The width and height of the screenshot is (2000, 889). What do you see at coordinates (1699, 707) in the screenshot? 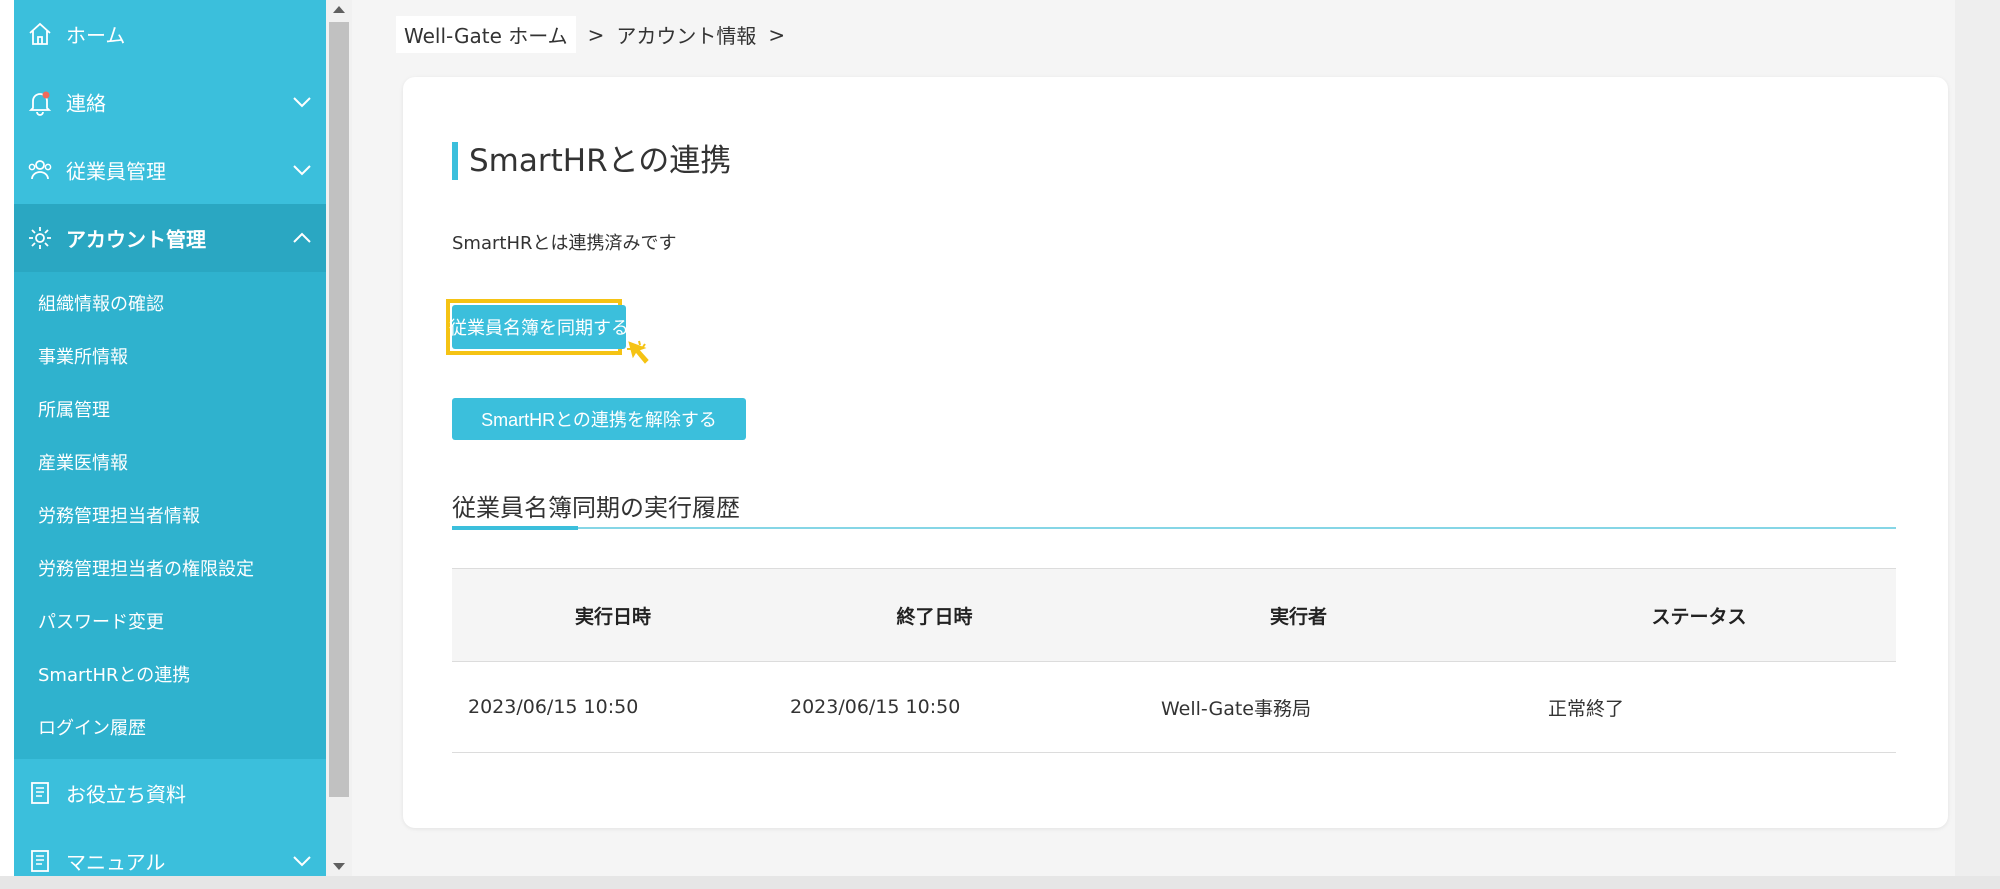
I see `cell-status: 正常終了` at bounding box center [1699, 707].